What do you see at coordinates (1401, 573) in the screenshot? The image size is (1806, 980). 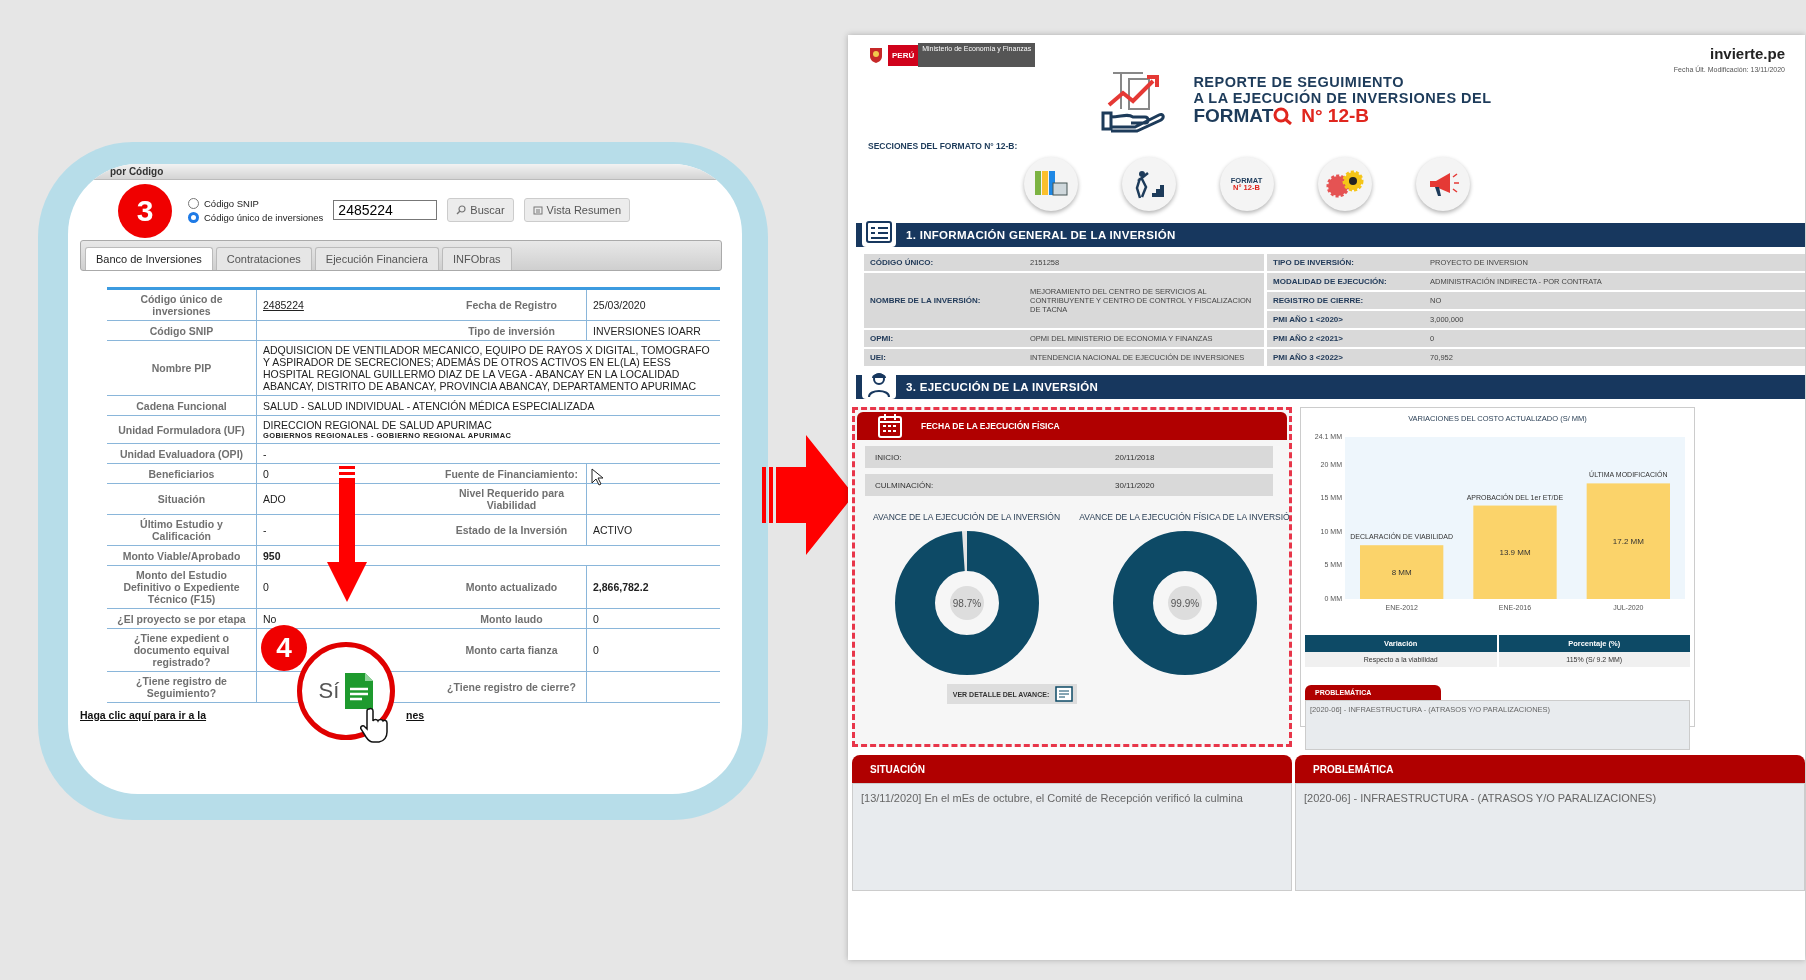 I see `bar-value-label: 8 MM` at bounding box center [1401, 573].